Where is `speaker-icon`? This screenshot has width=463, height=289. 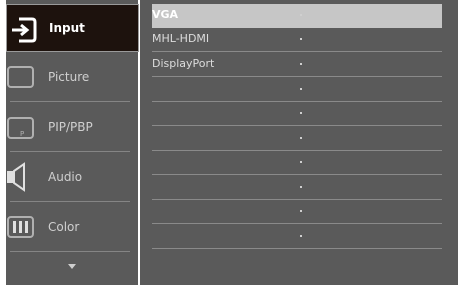 speaker-icon is located at coordinates (23, 177).